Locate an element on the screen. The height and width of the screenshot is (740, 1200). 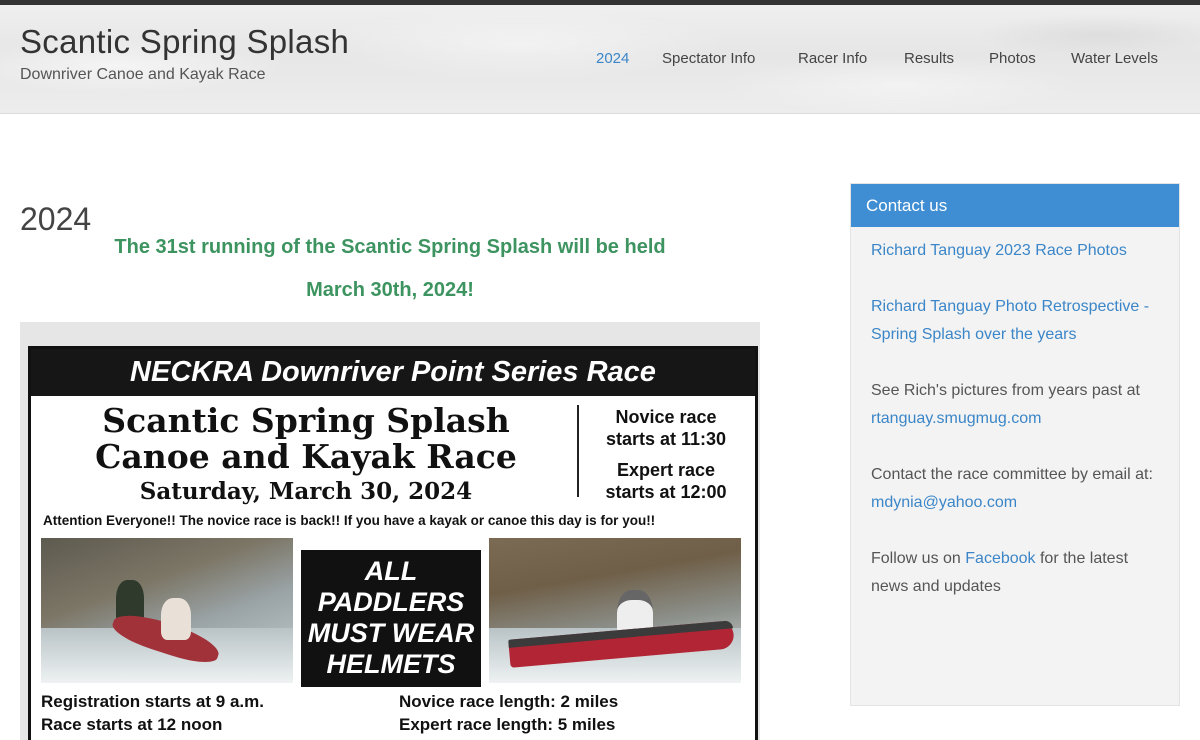
helmet-line: MUST WEAR is located at coordinates (391, 633).